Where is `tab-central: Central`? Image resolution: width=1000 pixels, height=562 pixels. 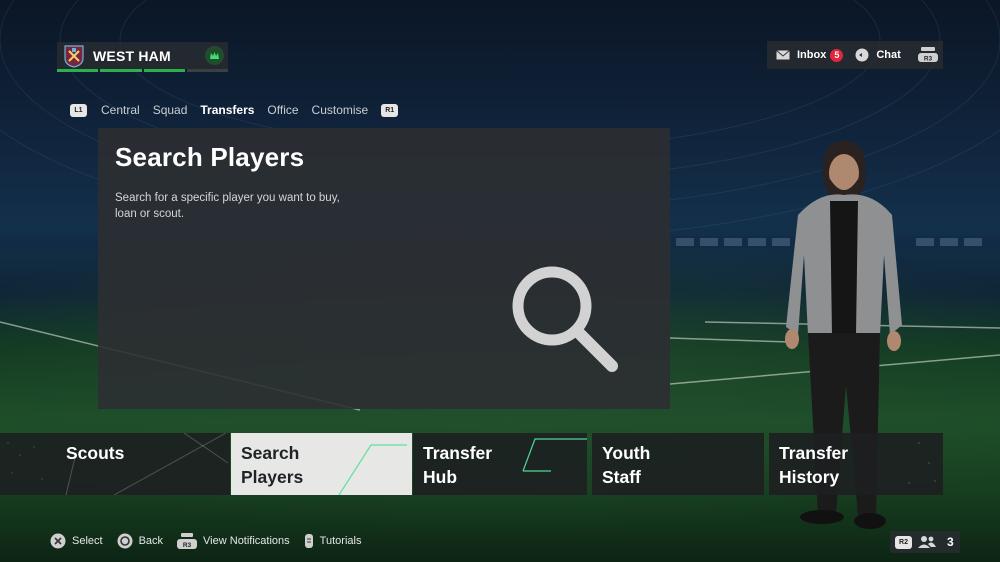
tab-central: Central is located at coordinates (120, 110).